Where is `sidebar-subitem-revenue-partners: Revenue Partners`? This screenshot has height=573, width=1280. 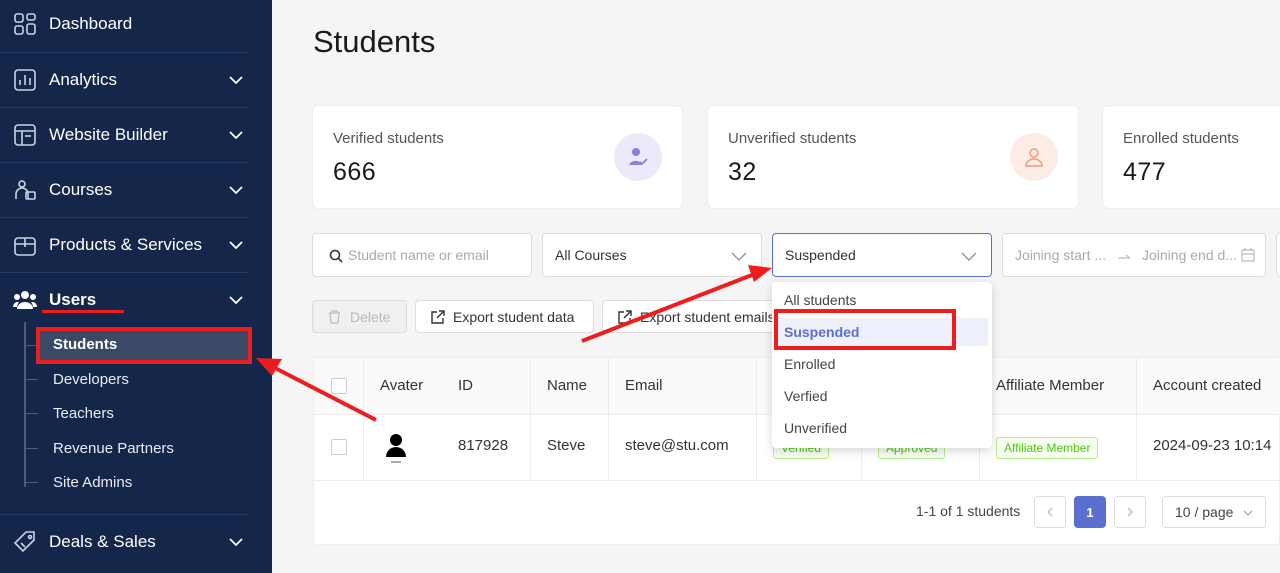 sidebar-subitem-revenue-partners: Revenue Partners is located at coordinates (113, 448).